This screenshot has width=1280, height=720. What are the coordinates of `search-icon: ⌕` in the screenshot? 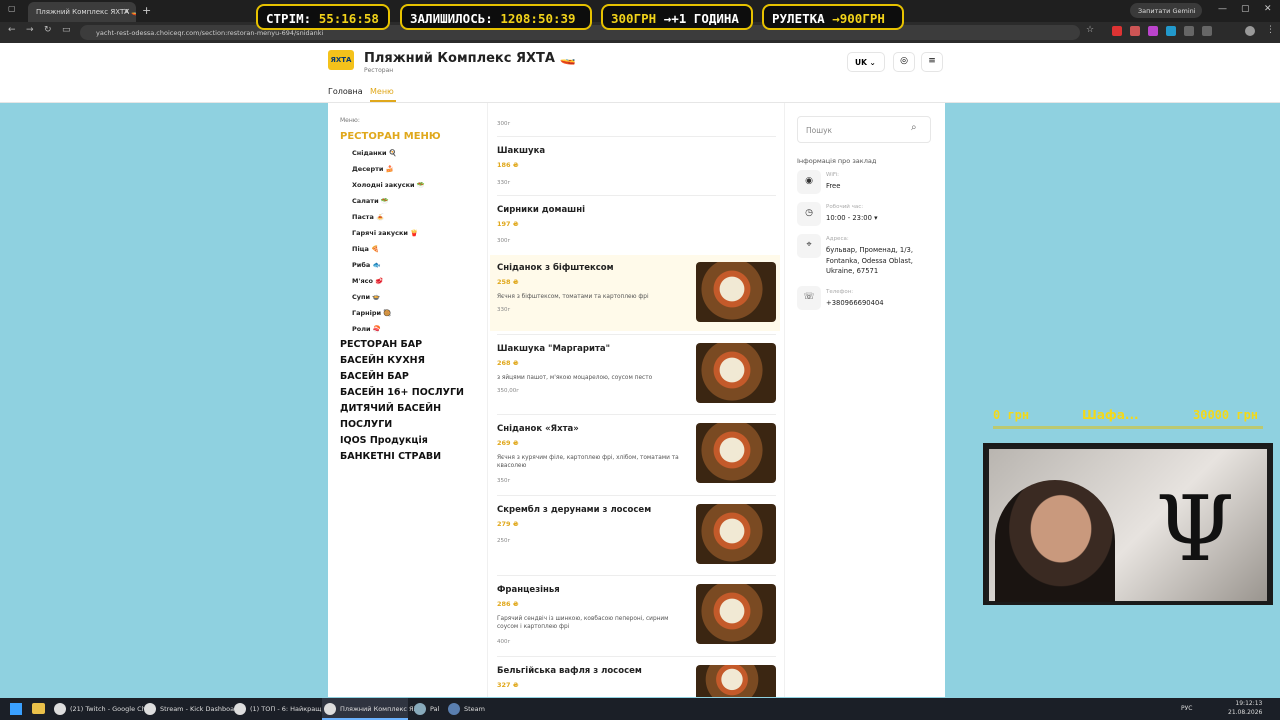 It's located at (914, 127).